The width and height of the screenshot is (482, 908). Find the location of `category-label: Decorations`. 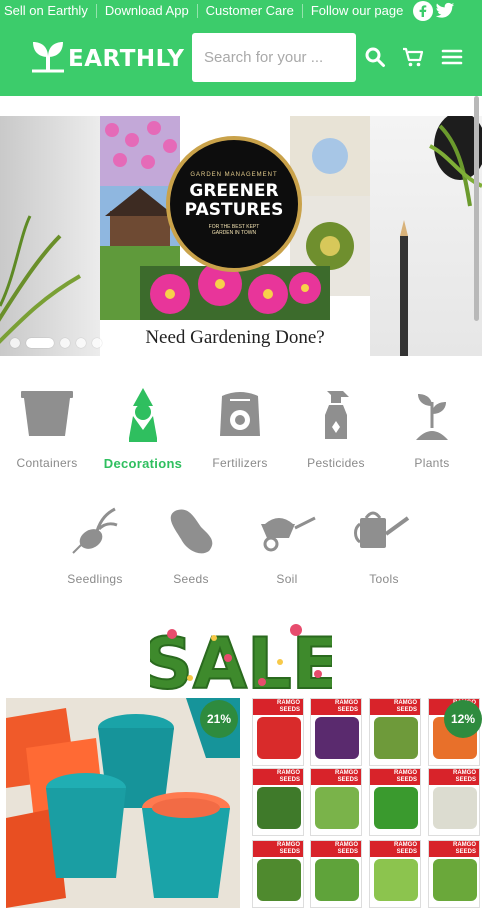

category-label: Decorations is located at coordinates (143, 463).